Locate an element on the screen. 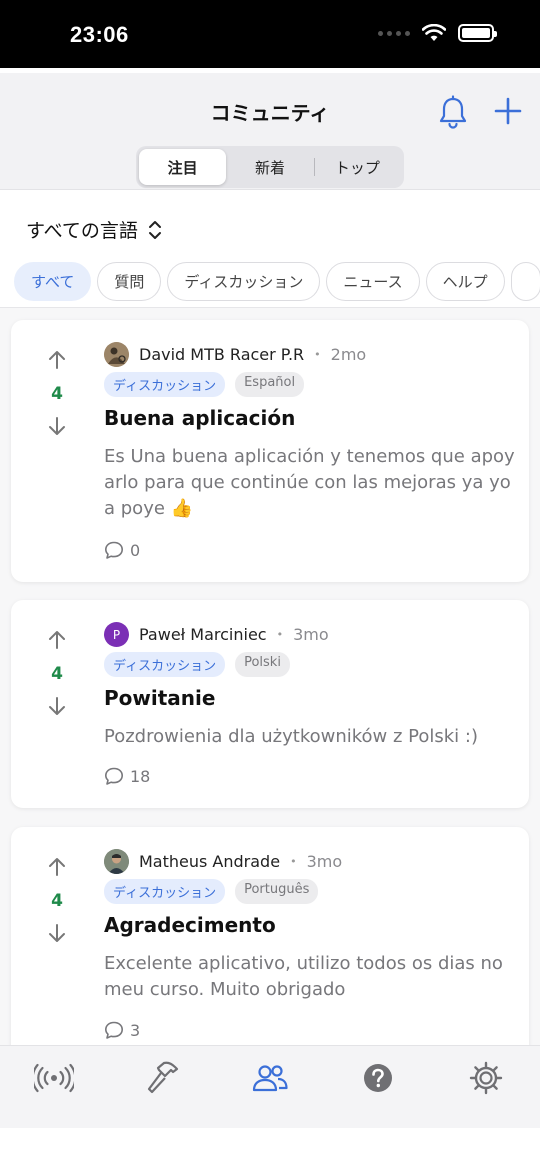 The width and height of the screenshot is (540, 1171). plus-icon is located at coordinates (508, 111).